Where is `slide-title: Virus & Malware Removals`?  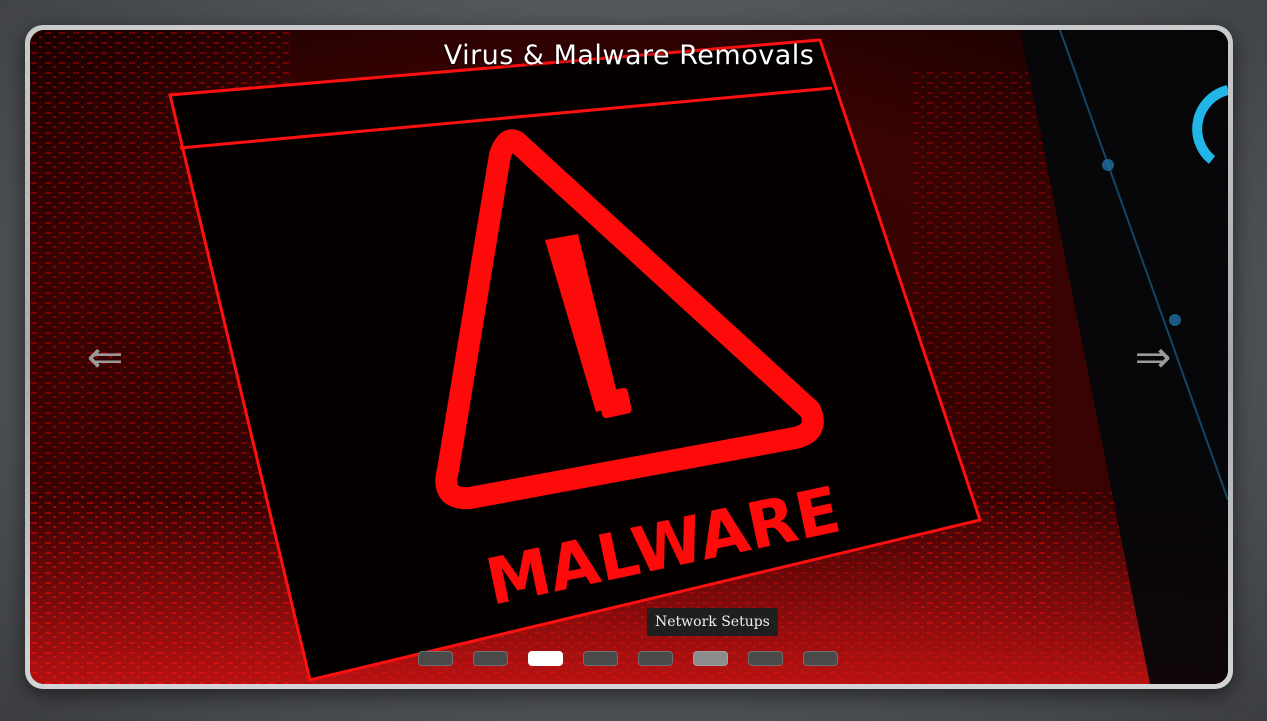
slide-title: Virus & Malware Removals is located at coordinates (629, 55).